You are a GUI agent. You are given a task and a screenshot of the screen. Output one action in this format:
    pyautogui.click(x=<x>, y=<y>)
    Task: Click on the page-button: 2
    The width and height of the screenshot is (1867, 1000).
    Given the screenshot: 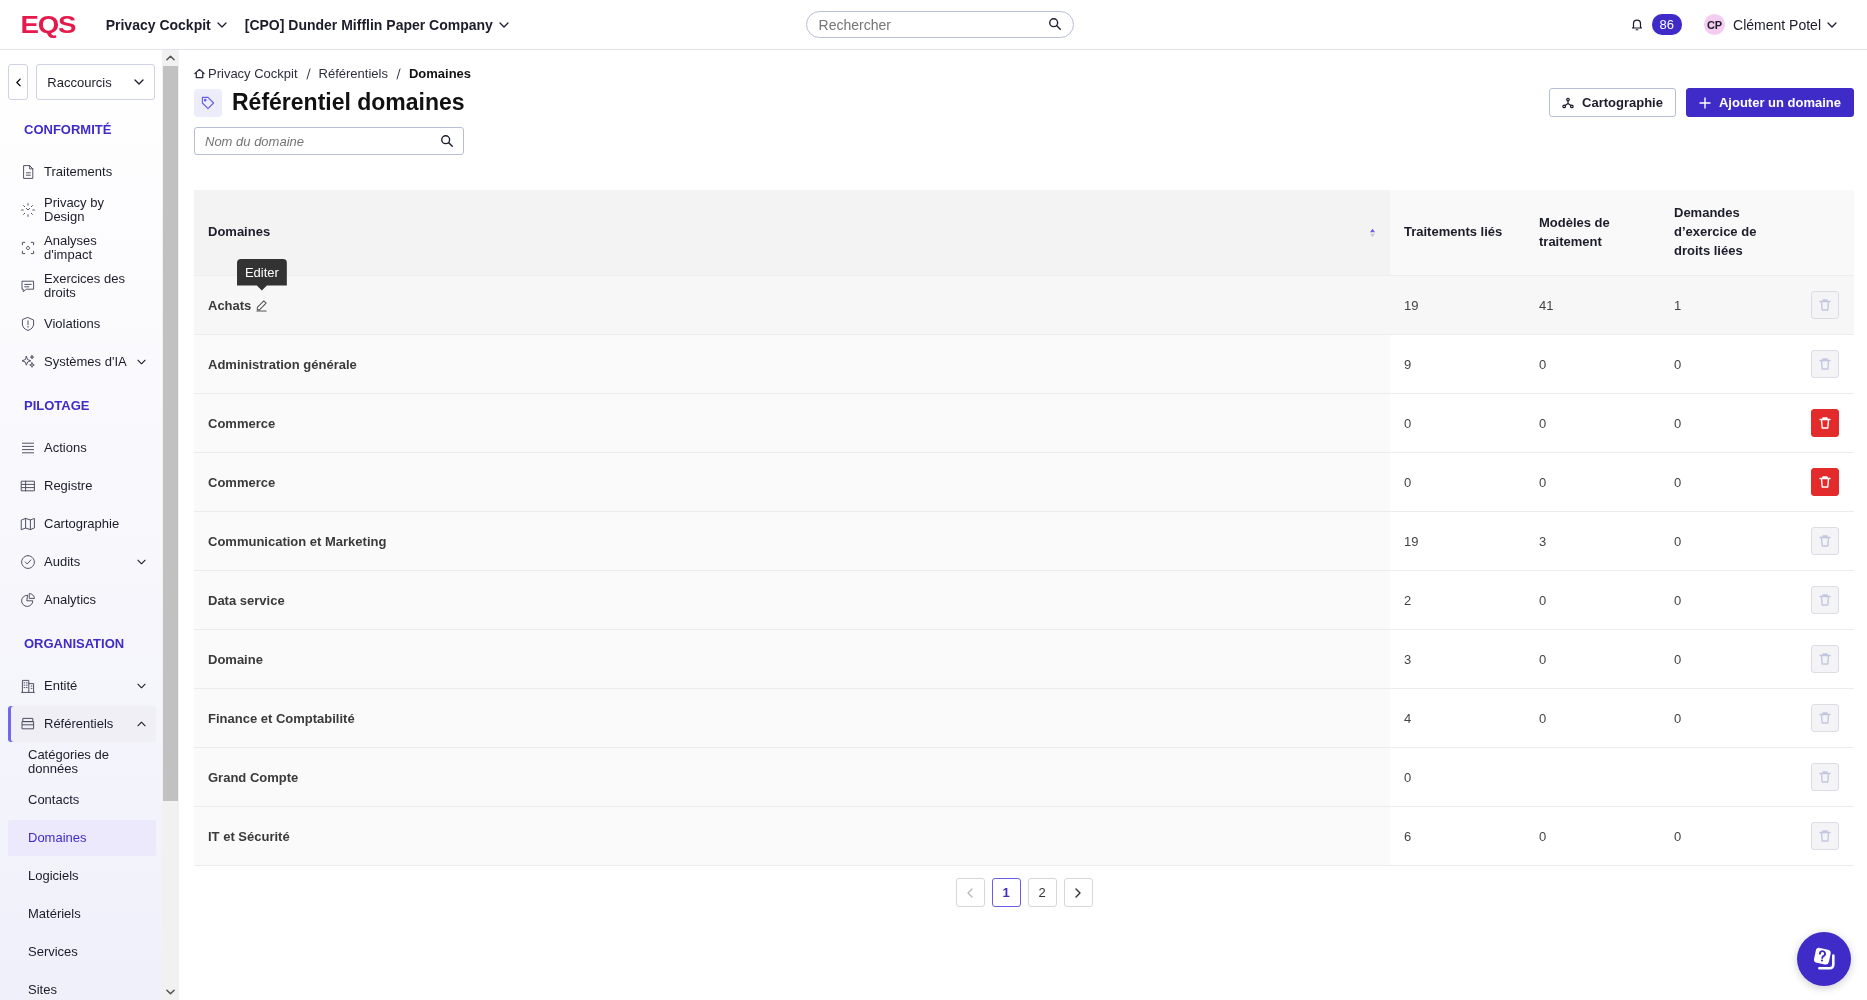 What is the action you would take?
    pyautogui.click(x=1042, y=892)
    